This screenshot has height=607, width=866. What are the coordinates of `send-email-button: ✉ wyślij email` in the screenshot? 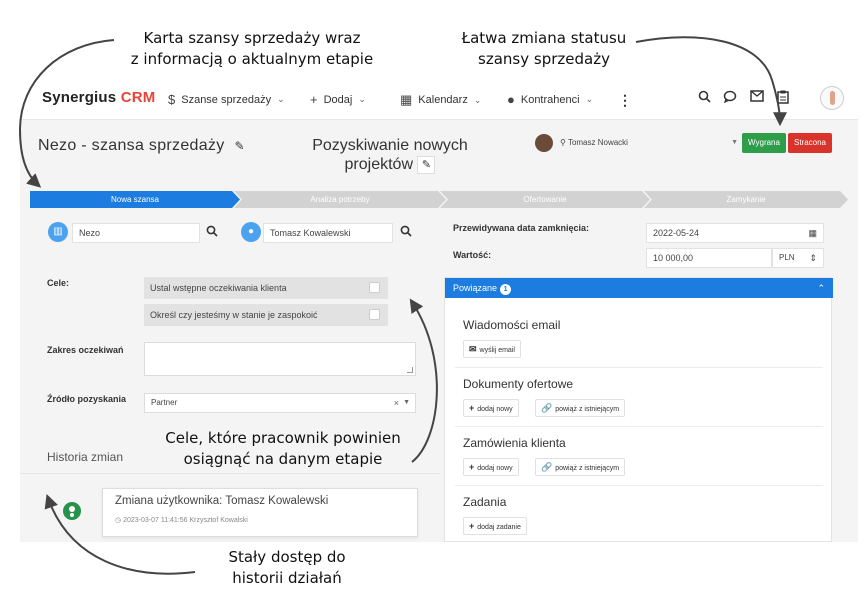 It's located at (492, 349).